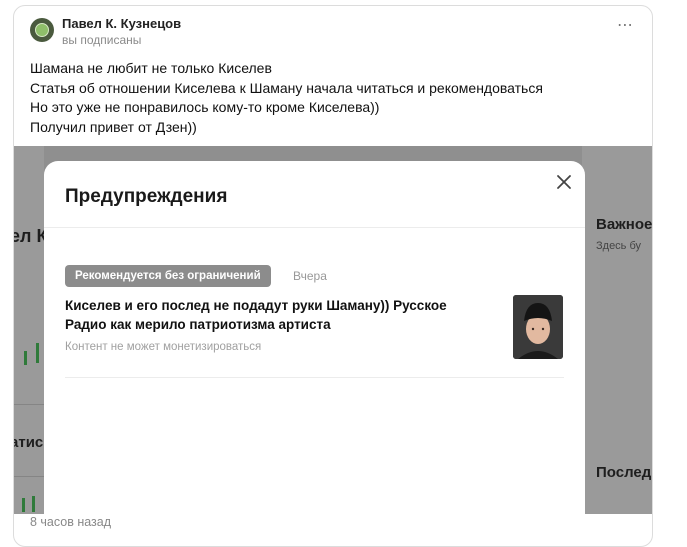 The width and height of the screenshot is (687, 547). Describe the element at coordinates (624, 224) in the screenshot. I see `background-text-fragment: Важное` at that location.